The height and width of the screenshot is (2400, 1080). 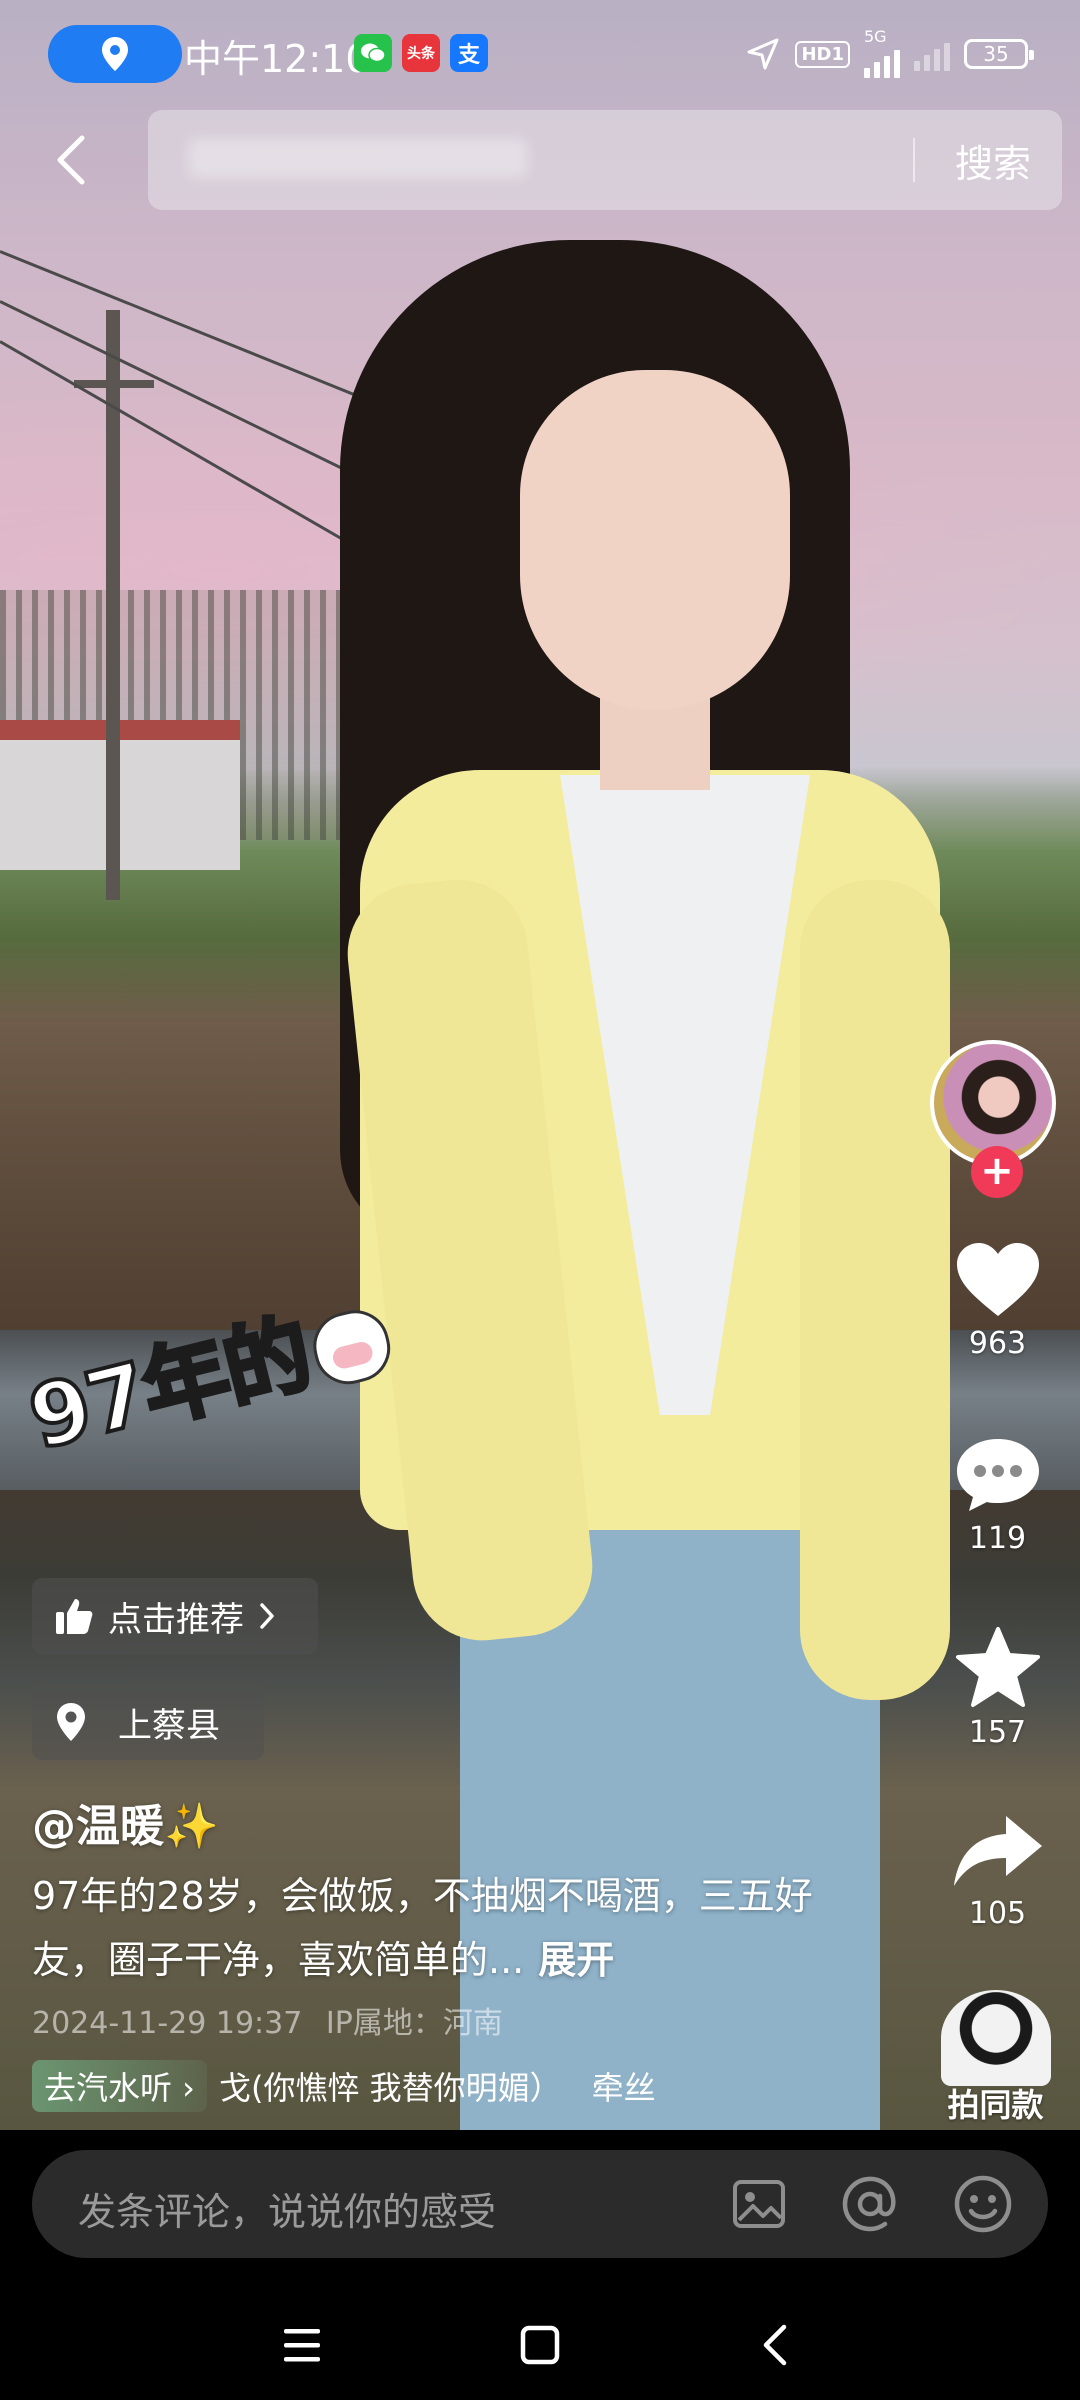 I want to click on back-triangle-icon, so click(x=775, y=2345).